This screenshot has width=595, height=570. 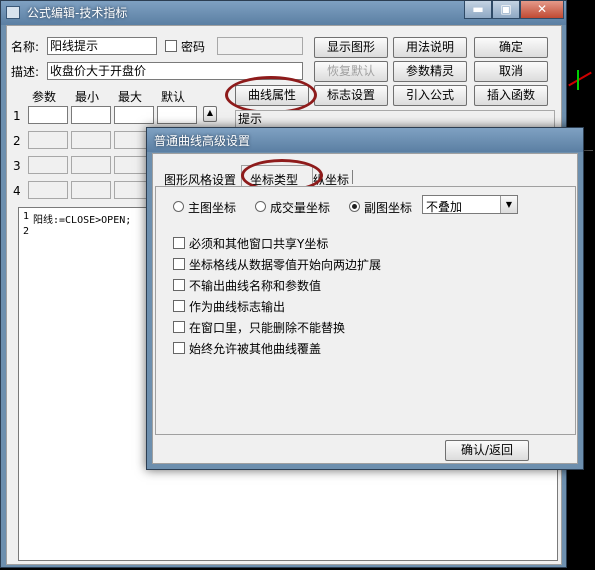 I want to click on usage-button: 用法说明, so click(x=430, y=47).